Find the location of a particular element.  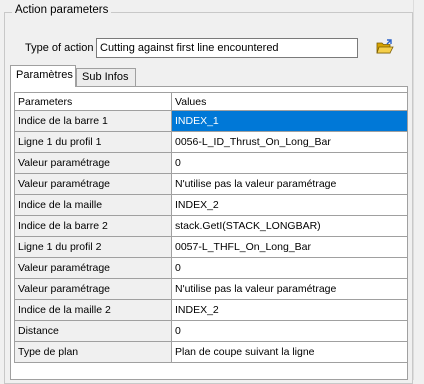

parameter-name-cell: Type de plan is located at coordinates (93, 352).